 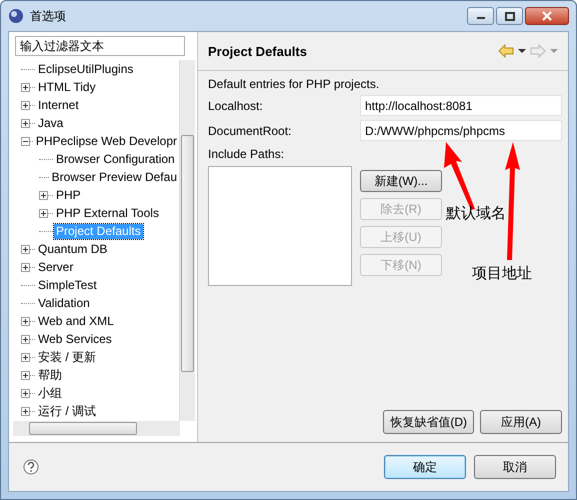 I want to click on tree-item: 小组, so click(x=50, y=393).